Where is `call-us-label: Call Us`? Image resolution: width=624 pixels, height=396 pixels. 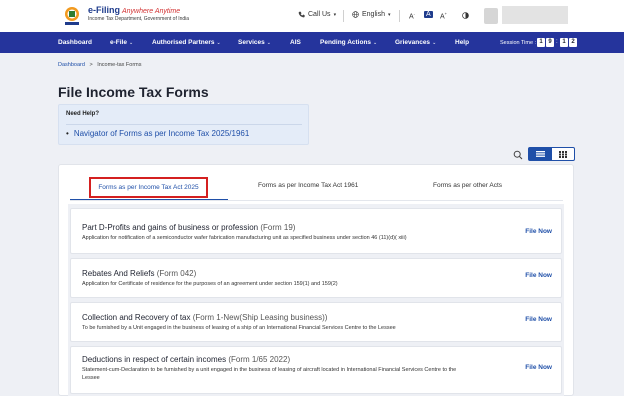 call-us-label: Call Us is located at coordinates (319, 14).